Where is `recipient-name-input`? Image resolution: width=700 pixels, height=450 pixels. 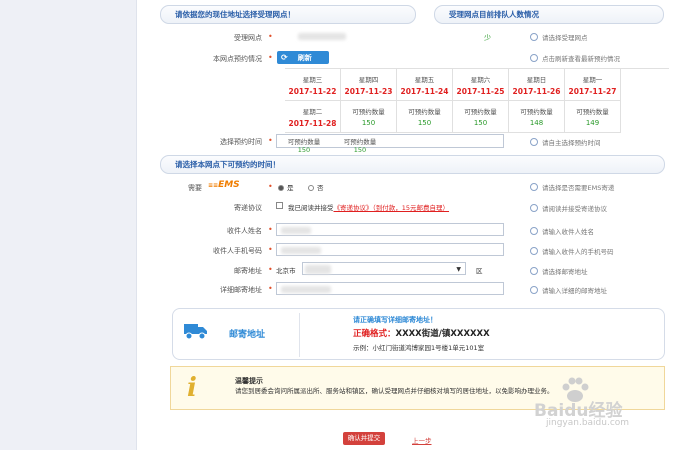 recipient-name-input is located at coordinates (390, 229).